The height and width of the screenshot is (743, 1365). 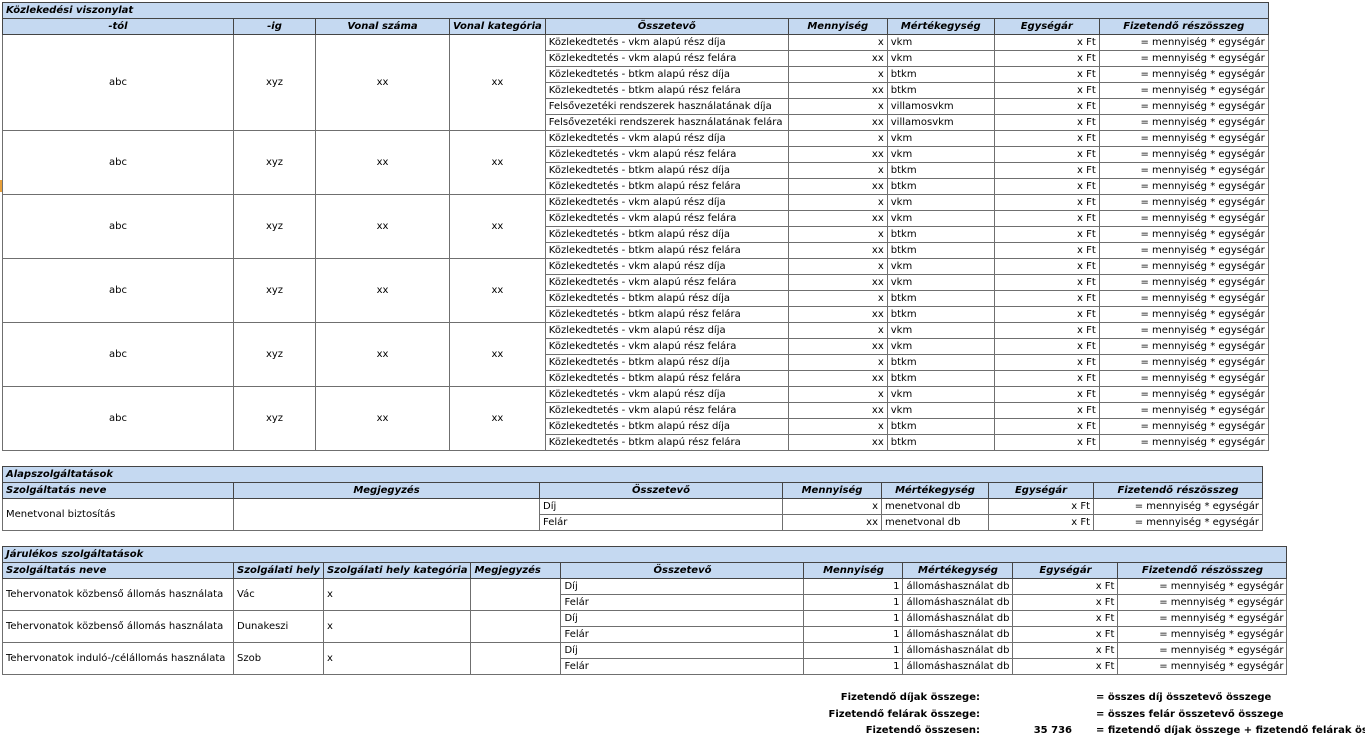 What do you see at coordinates (1046, 26) in the screenshot?
I see `column-header: Egységár` at bounding box center [1046, 26].